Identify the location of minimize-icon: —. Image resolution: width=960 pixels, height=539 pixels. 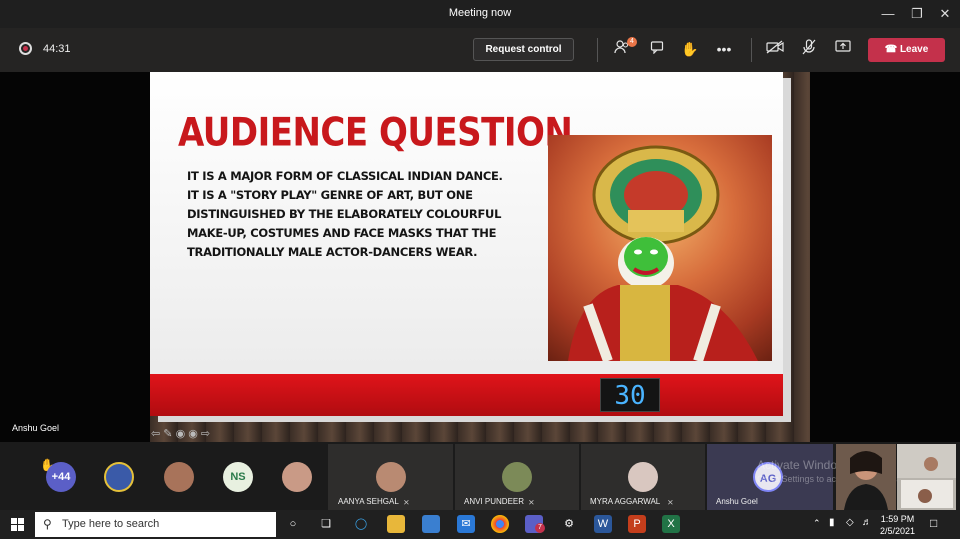
(888, 14).